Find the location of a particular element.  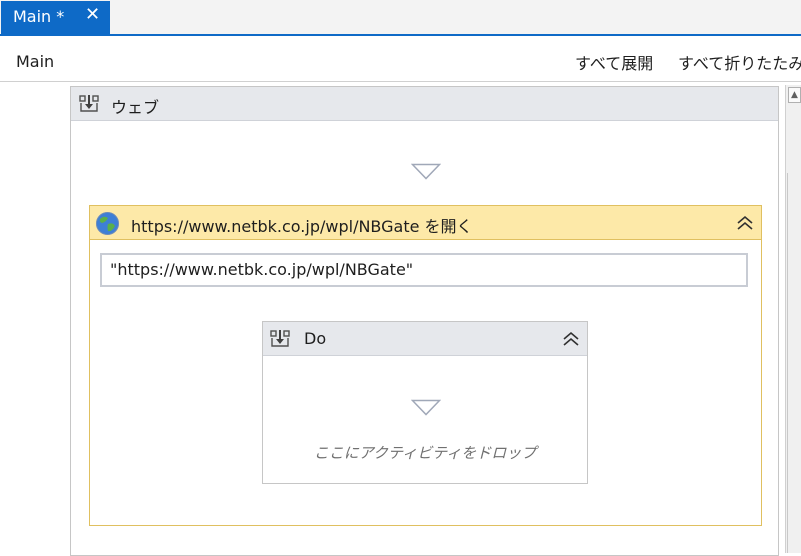

designer-header: Main すべて展開 すべて折りたたみ is located at coordinates (400, 59).